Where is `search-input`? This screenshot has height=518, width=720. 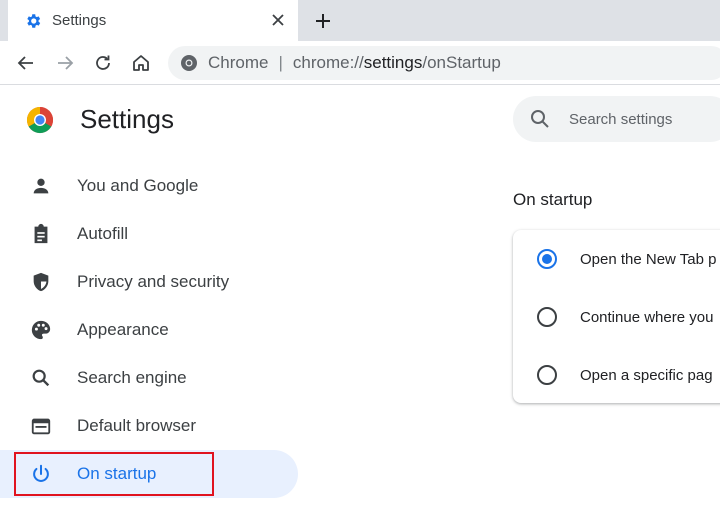
search-input is located at coordinates (644, 119).